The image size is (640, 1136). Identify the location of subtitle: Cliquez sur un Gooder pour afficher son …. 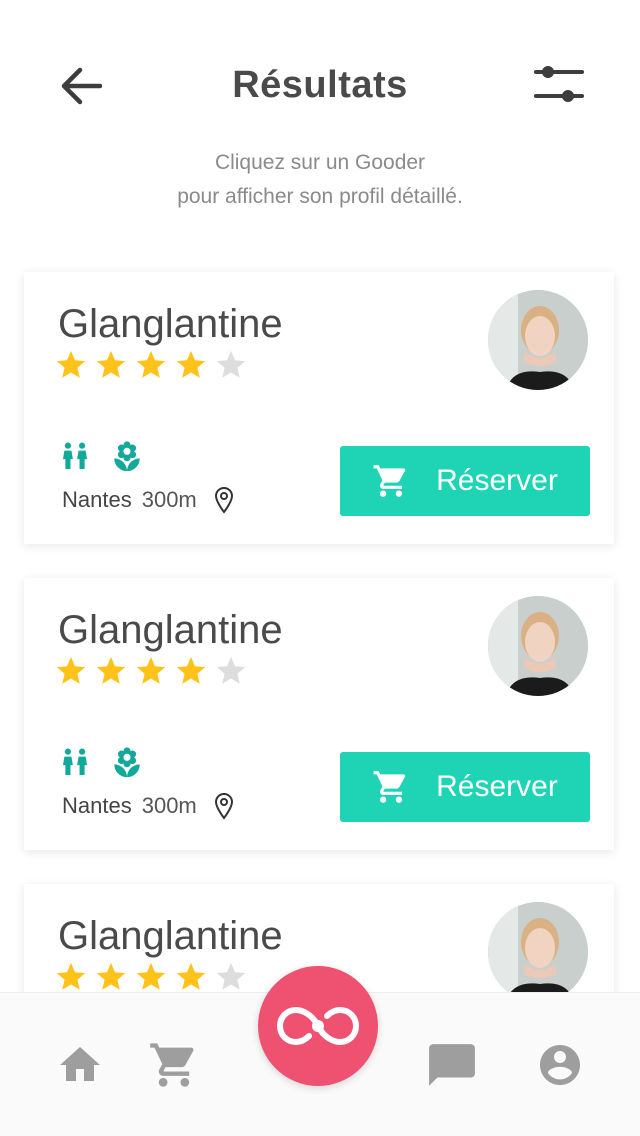
(320, 180).